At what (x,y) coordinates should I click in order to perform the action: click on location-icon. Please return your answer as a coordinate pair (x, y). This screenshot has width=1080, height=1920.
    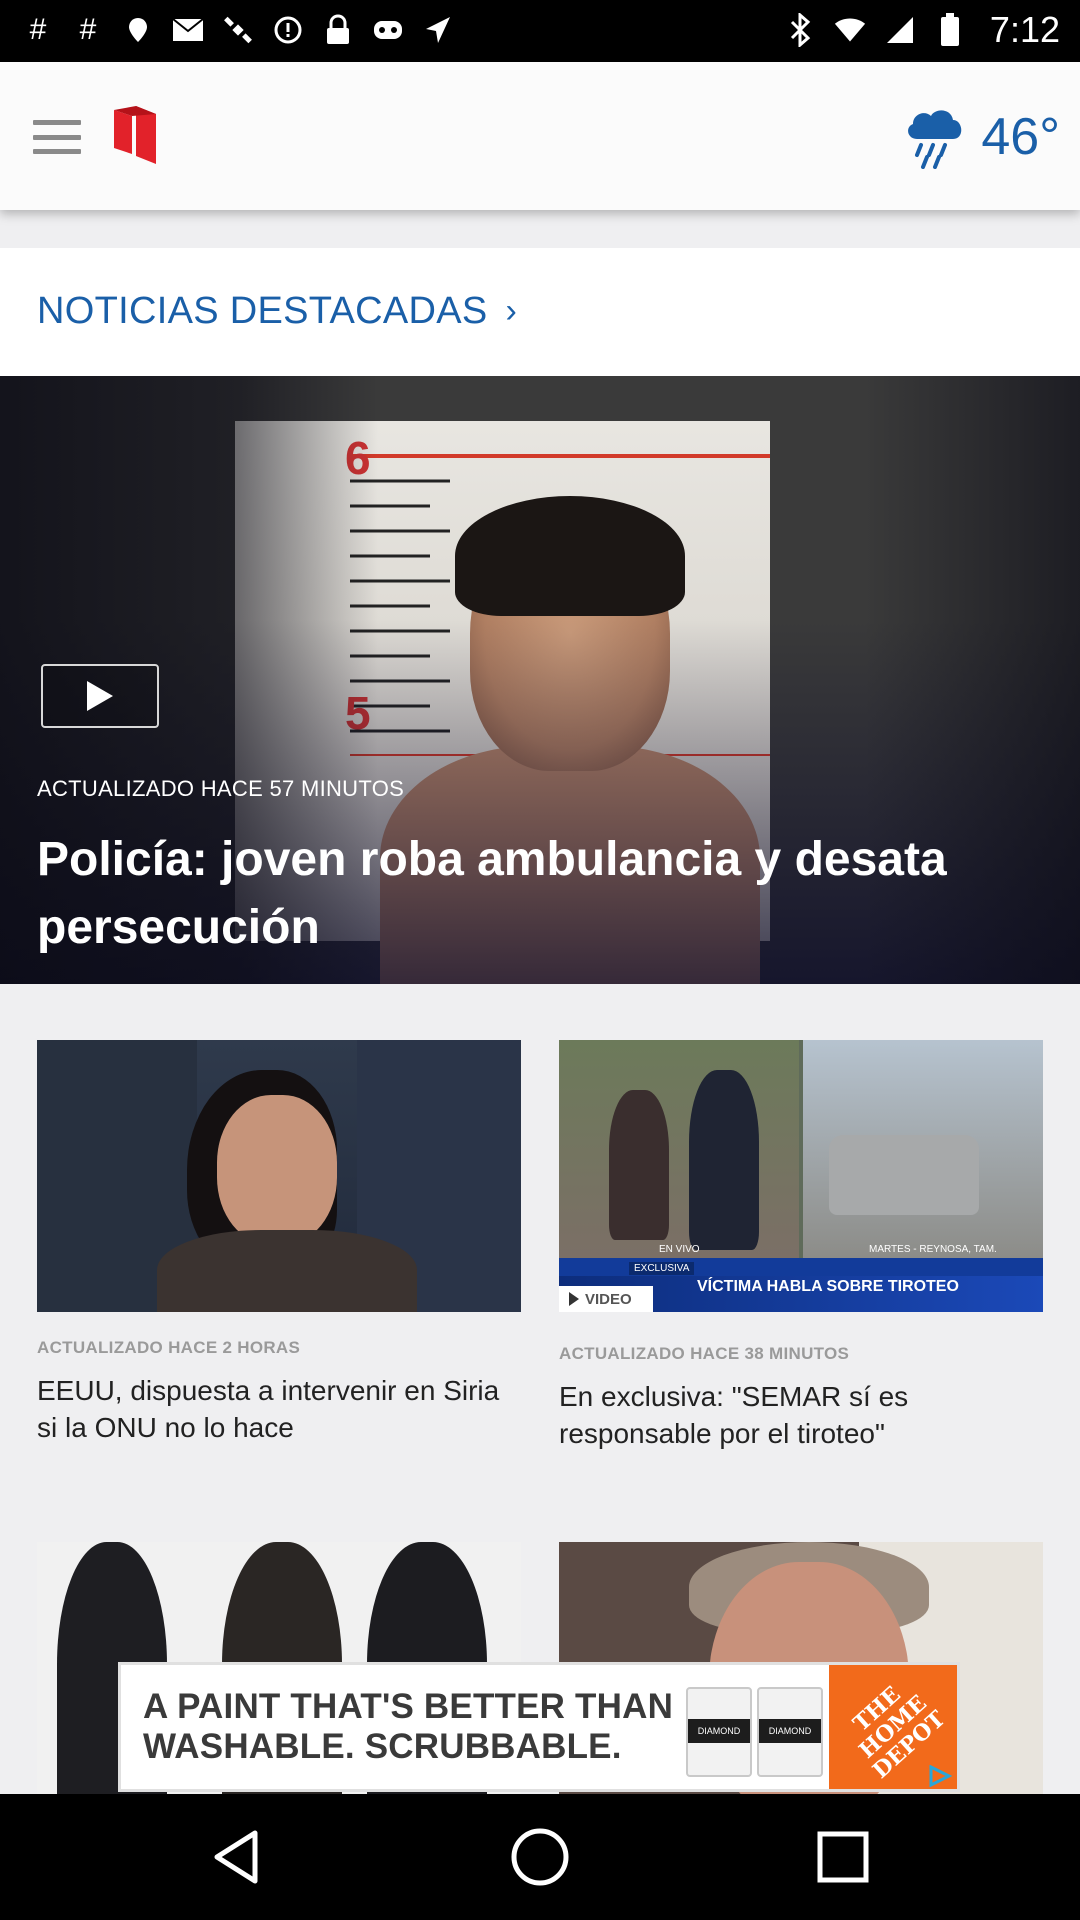
    Looking at the image, I should click on (438, 30).